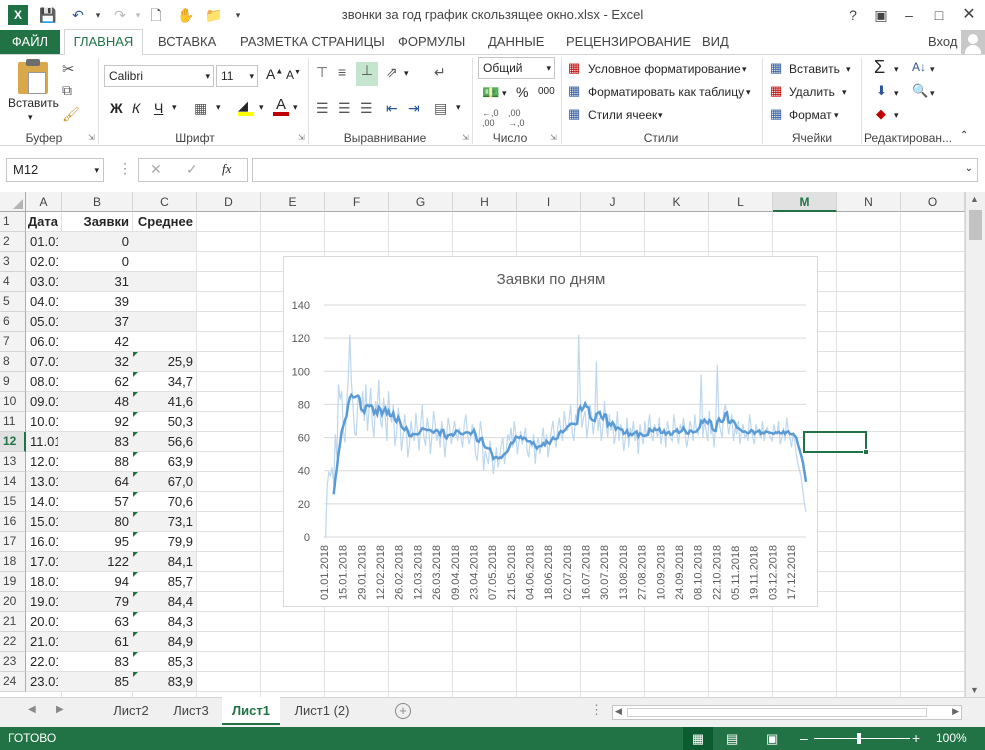 The image size is (985, 750). What do you see at coordinates (787, 712) in the screenshot?
I see `horizontal-scrollbar: ◀ ▶` at bounding box center [787, 712].